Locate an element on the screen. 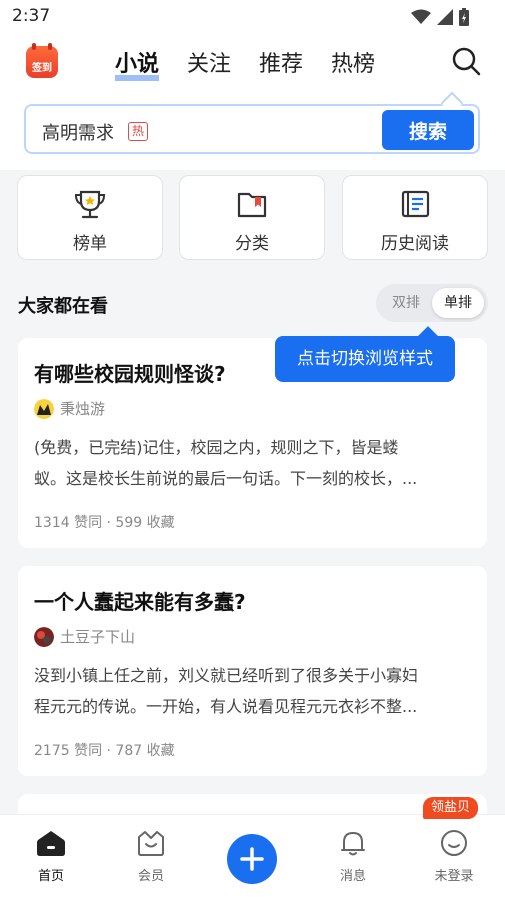 The image size is (505, 899). history-book-icon is located at coordinates (415, 204).